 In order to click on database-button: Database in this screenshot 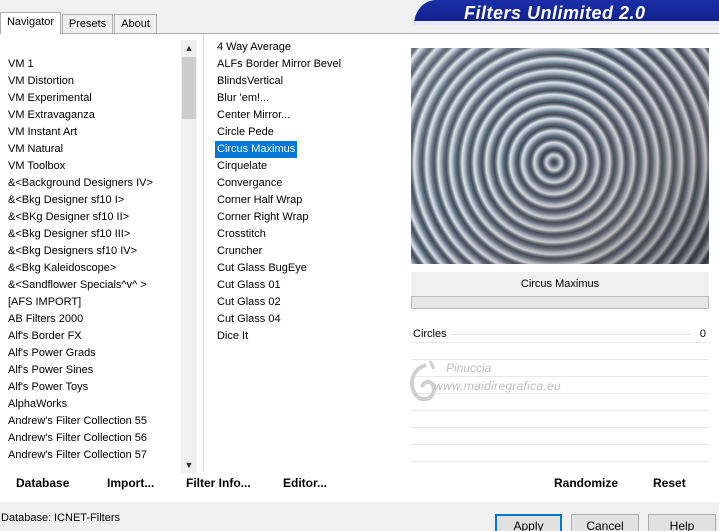, I will do `click(42, 483)`.